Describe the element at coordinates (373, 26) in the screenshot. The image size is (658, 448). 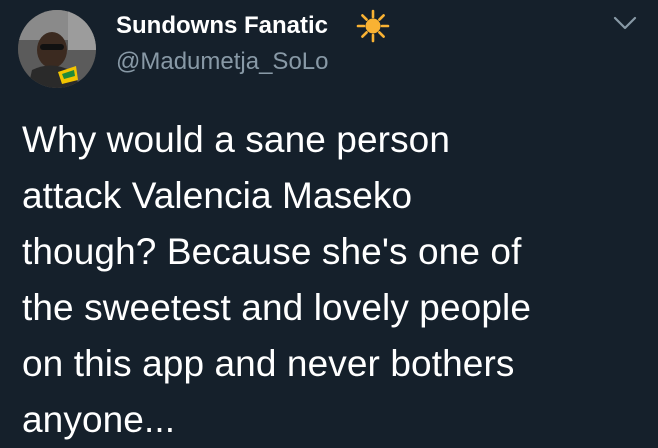
I see `sun-icon` at that location.